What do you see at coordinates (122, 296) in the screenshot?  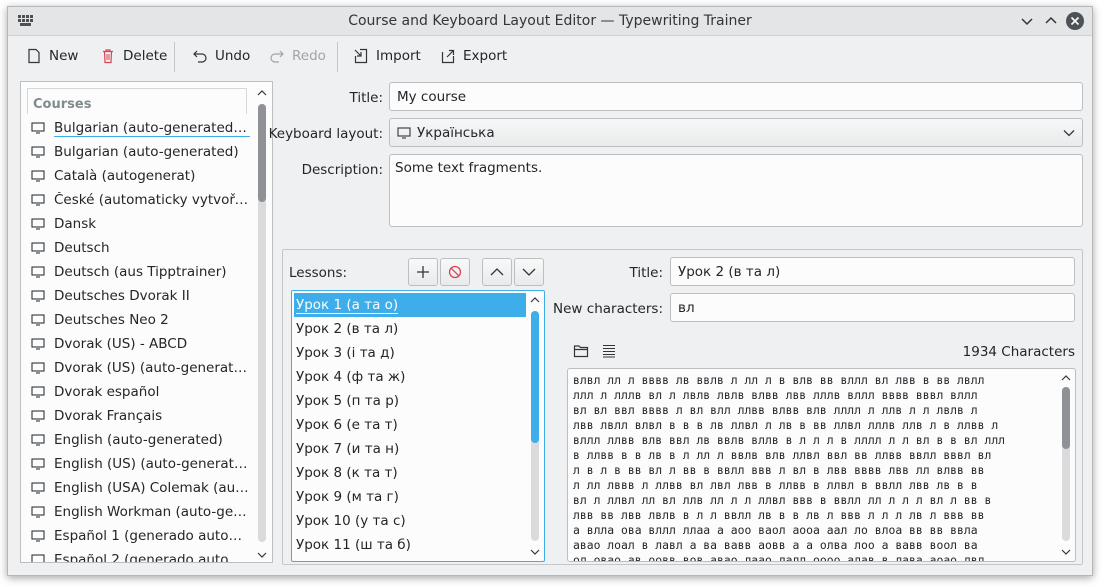 I see `course-item-label: Deutsches Dvorak II` at bounding box center [122, 296].